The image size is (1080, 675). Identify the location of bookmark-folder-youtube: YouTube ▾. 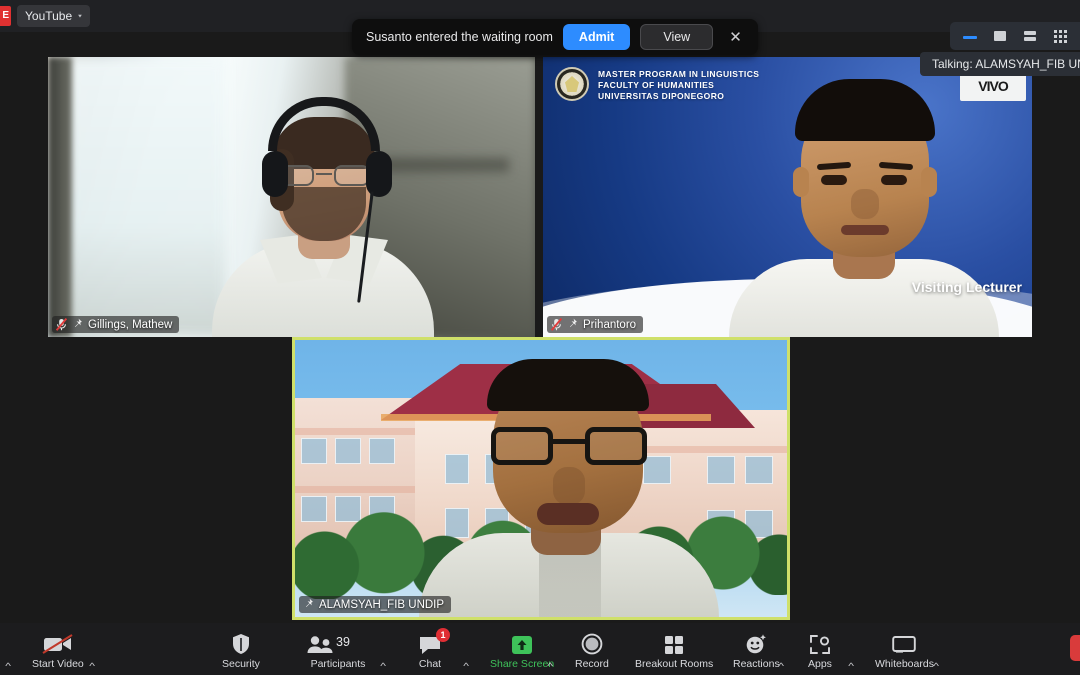
(53, 16).